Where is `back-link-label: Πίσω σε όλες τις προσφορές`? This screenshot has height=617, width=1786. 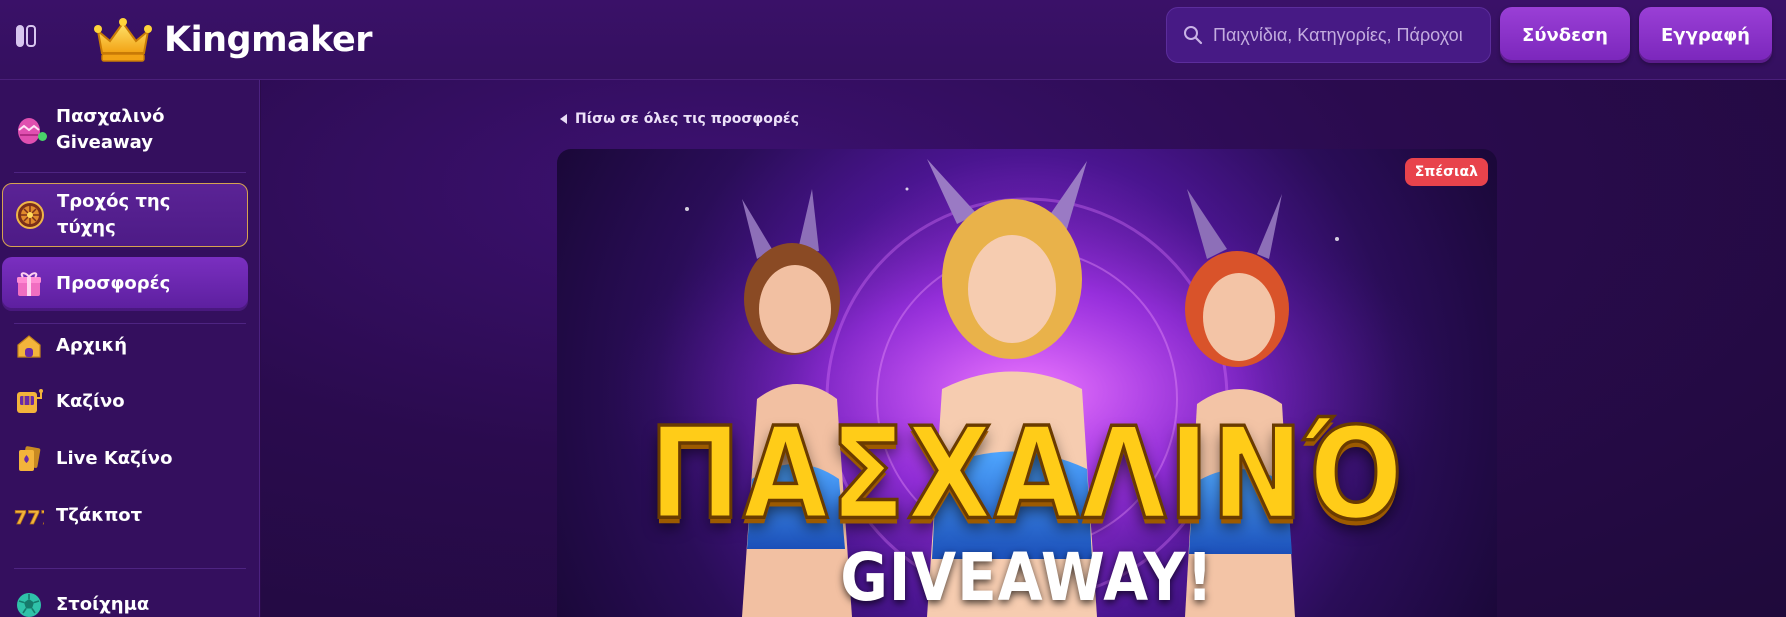
back-link-label: Πίσω σε όλες τις προσφορές is located at coordinates (687, 119).